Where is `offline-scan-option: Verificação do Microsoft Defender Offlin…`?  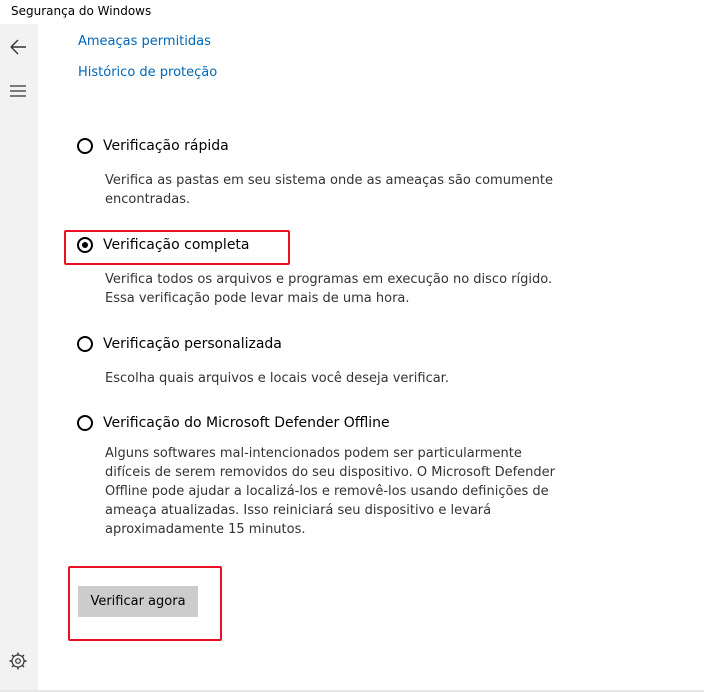
offline-scan-option: Verificação do Microsoft Defender Offlin… is located at coordinates (233, 423).